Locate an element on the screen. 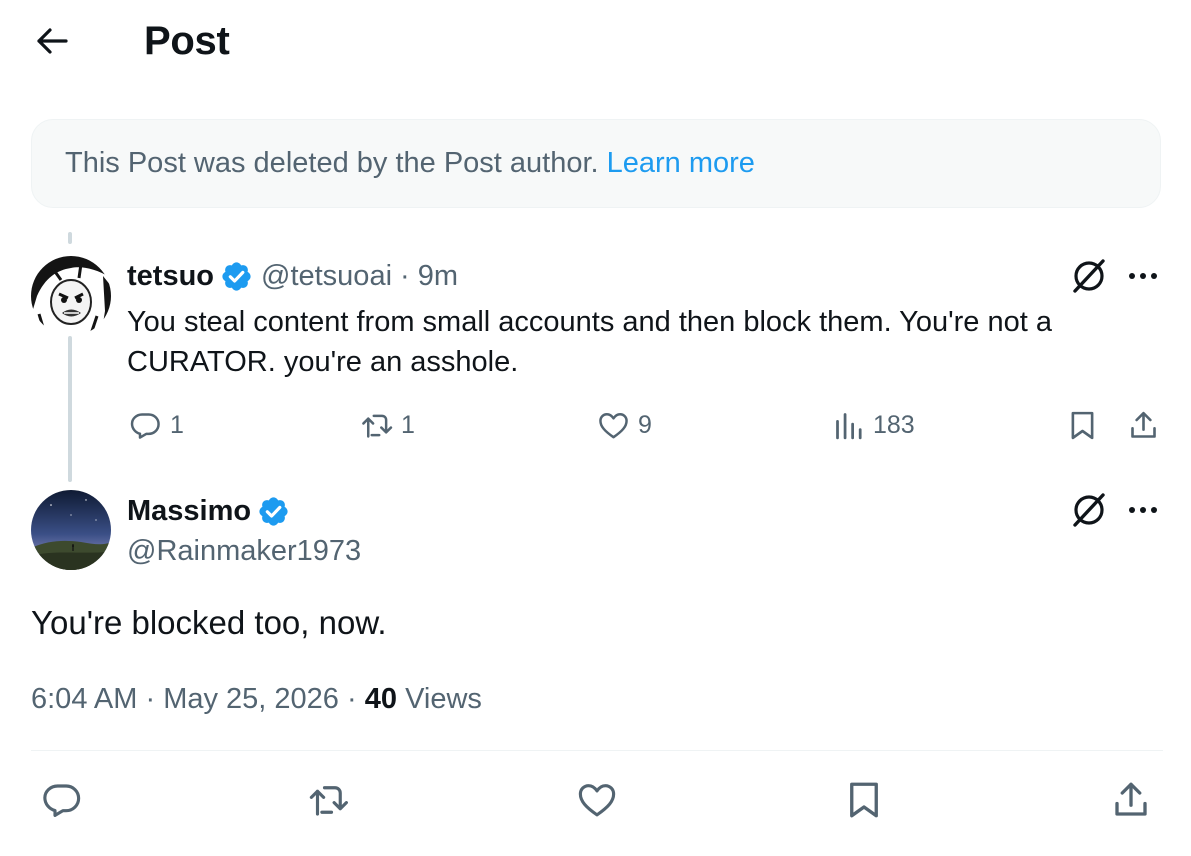 This screenshot has height=856, width=1191. back-button is located at coordinates (52, 41).